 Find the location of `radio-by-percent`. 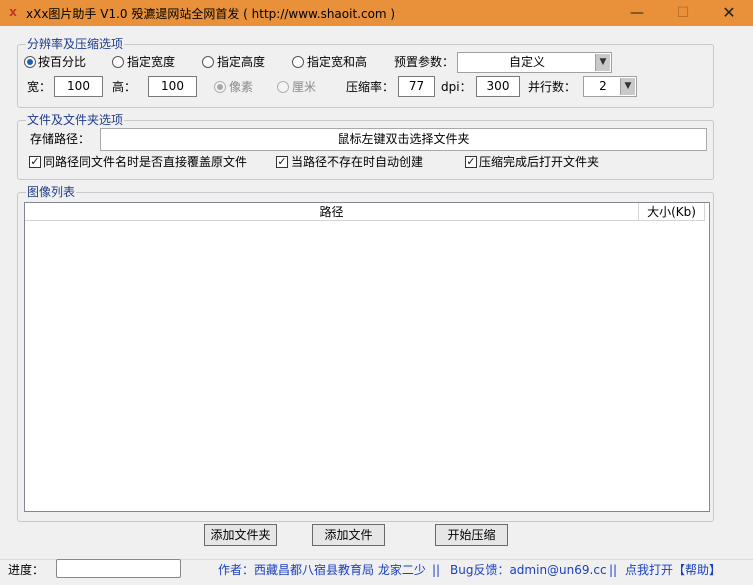

radio-by-percent is located at coordinates (30, 62).